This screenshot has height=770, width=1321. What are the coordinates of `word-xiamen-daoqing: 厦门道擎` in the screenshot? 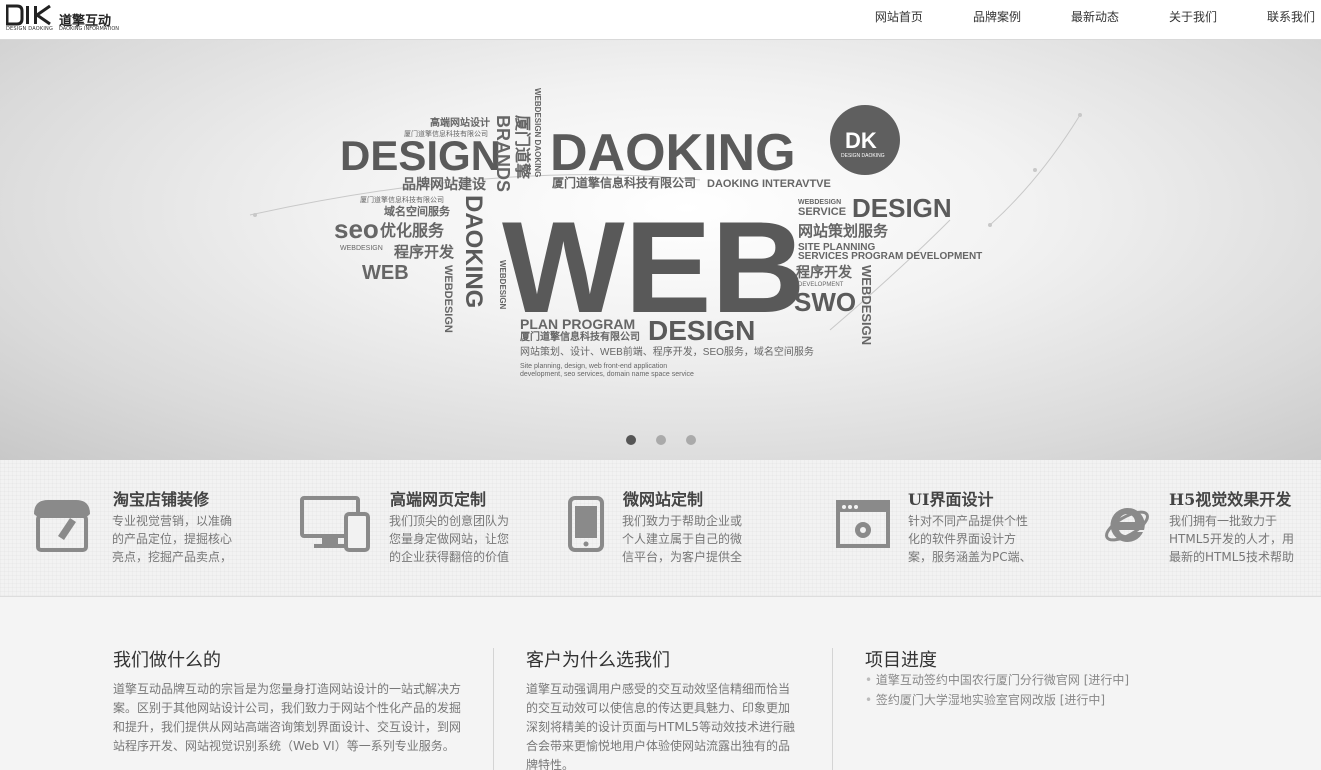 It's located at (522, 147).